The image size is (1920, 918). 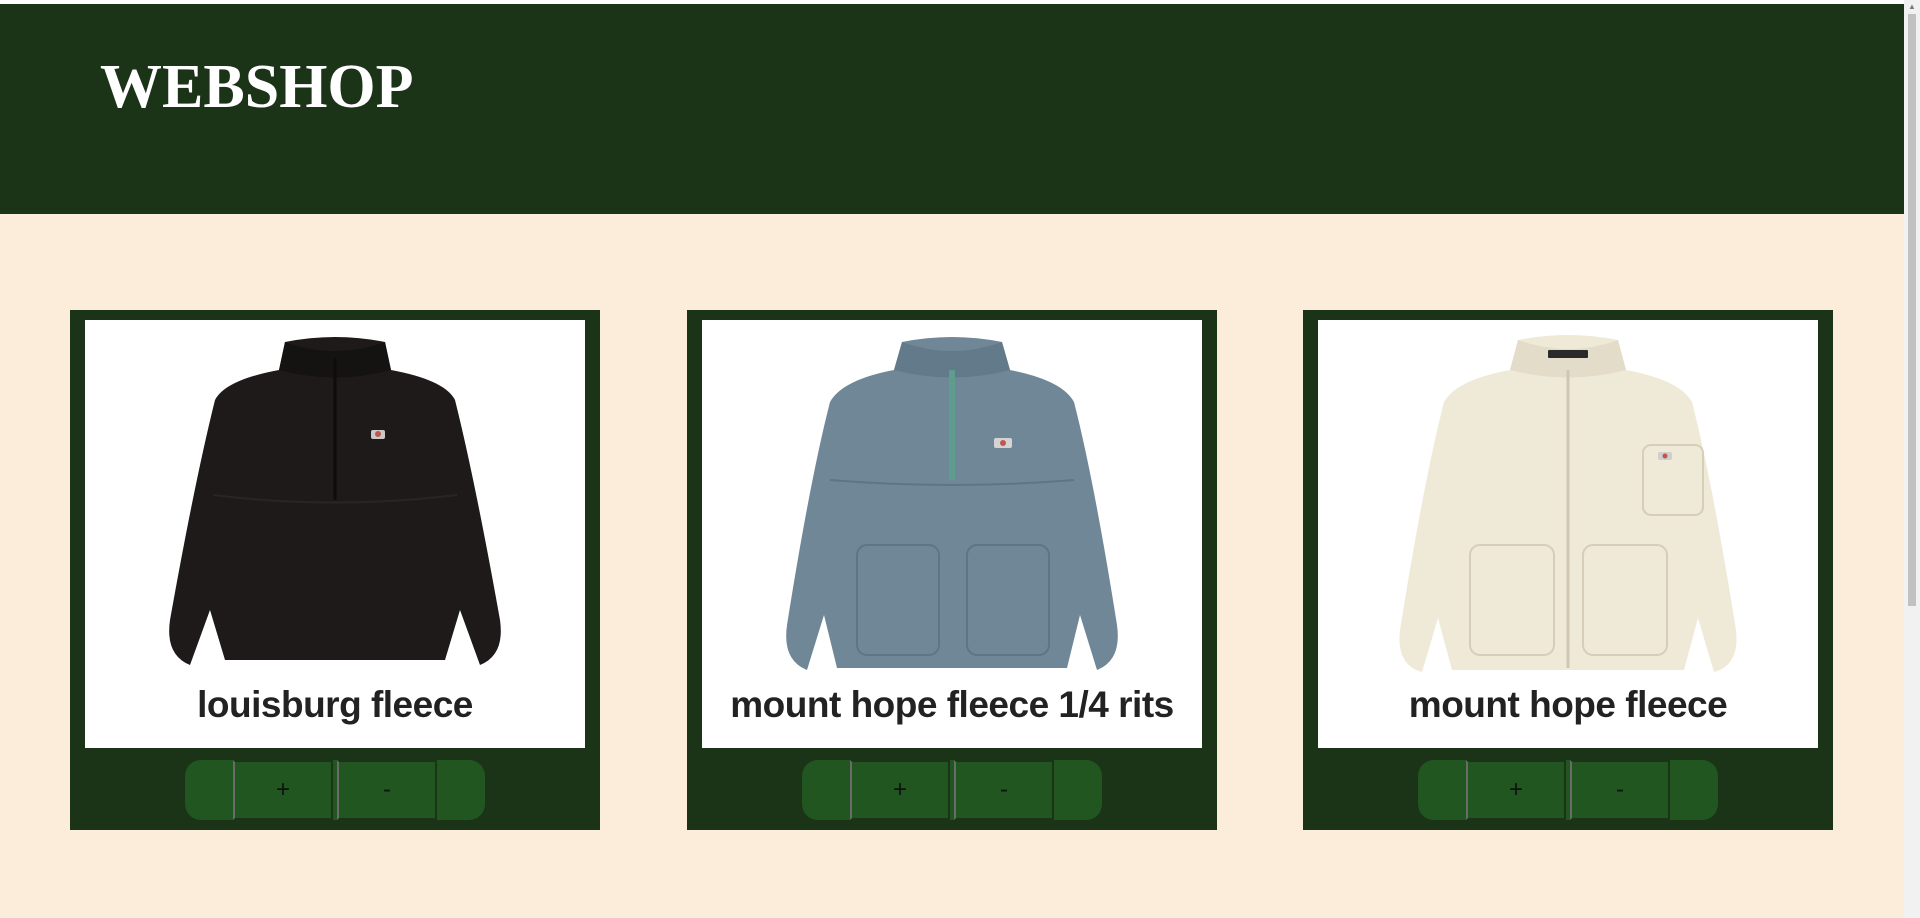 I want to click on product-panel: louisburg fleece, so click(x=335, y=534).